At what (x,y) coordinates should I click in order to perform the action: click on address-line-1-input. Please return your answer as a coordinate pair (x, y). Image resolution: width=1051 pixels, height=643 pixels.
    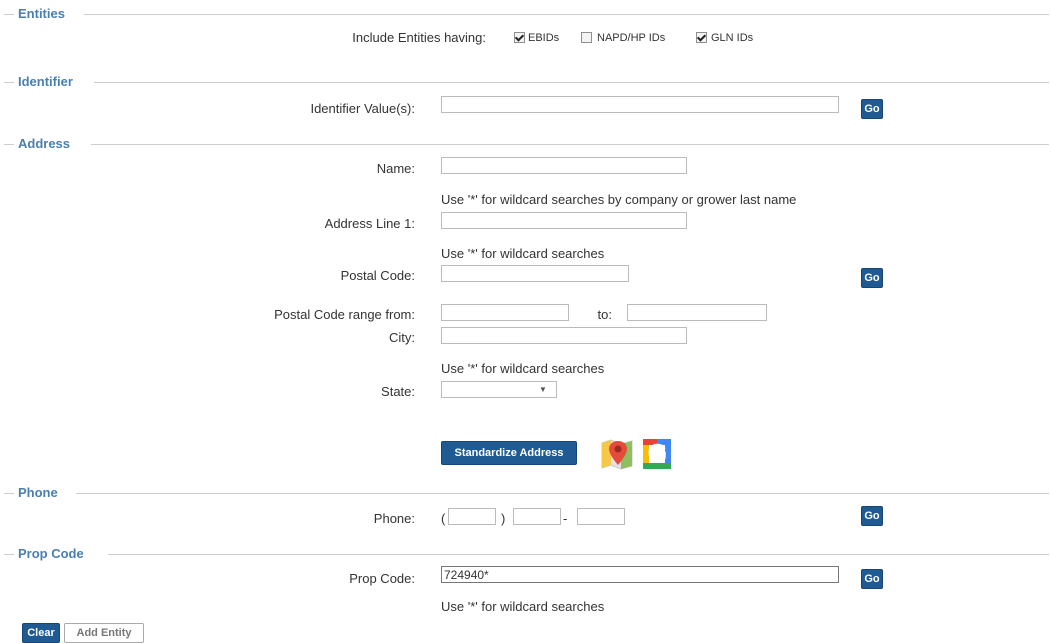
    Looking at the image, I should click on (564, 220).